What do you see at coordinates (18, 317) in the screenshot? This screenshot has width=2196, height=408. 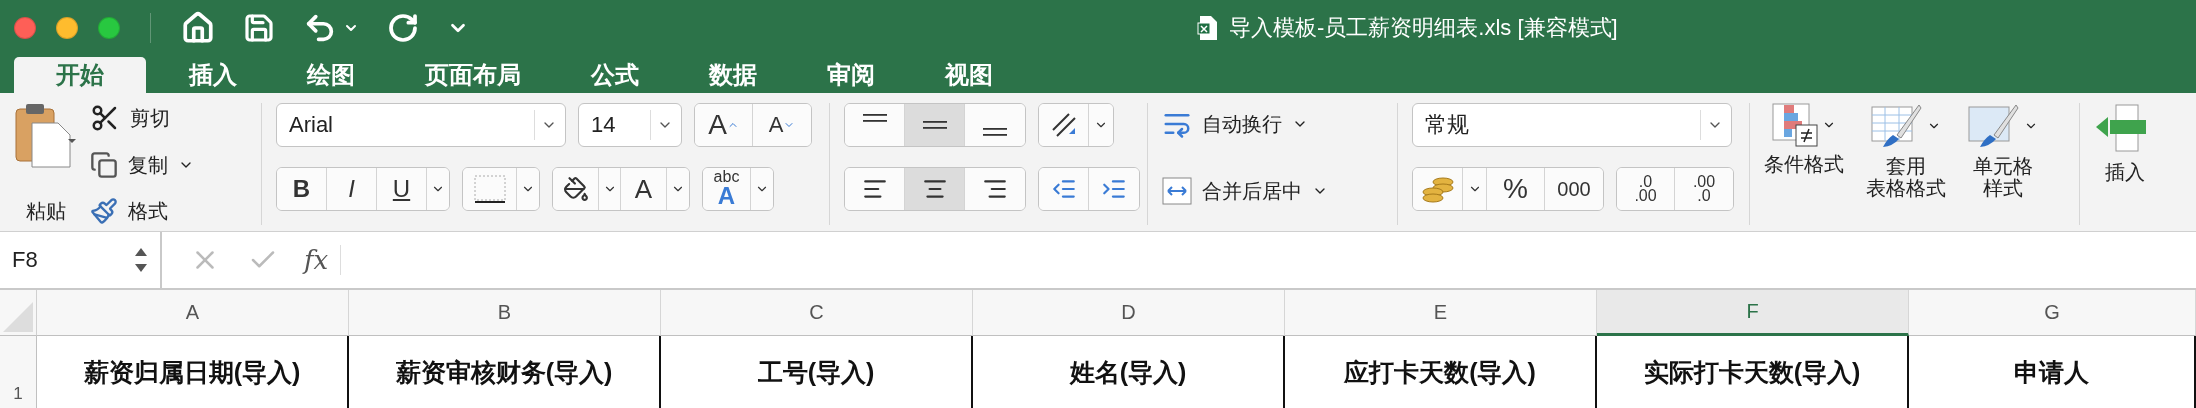 I see `corner-triangle-icon` at bounding box center [18, 317].